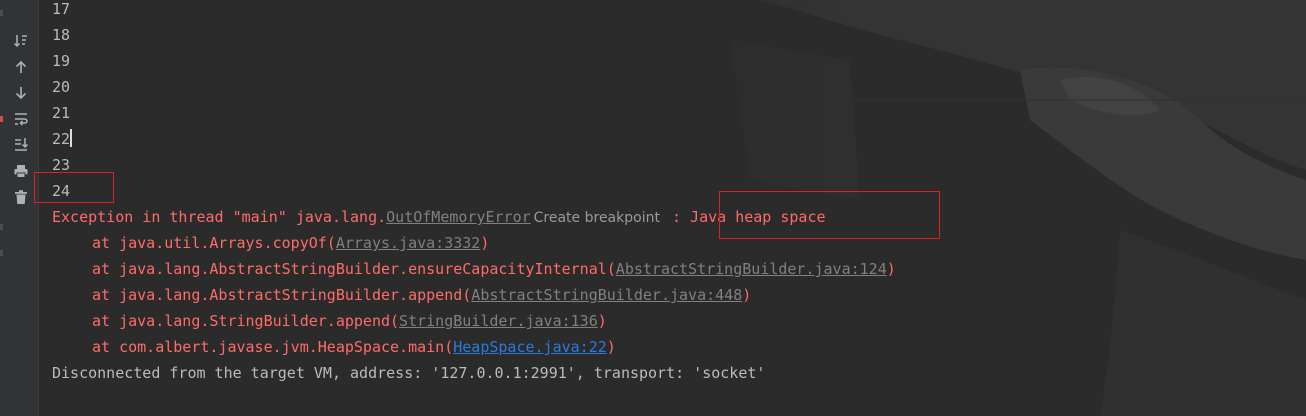  What do you see at coordinates (744, 217) in the screenshot?
I see `exception-message: : Java heap space` at bounding box center [744, 217].